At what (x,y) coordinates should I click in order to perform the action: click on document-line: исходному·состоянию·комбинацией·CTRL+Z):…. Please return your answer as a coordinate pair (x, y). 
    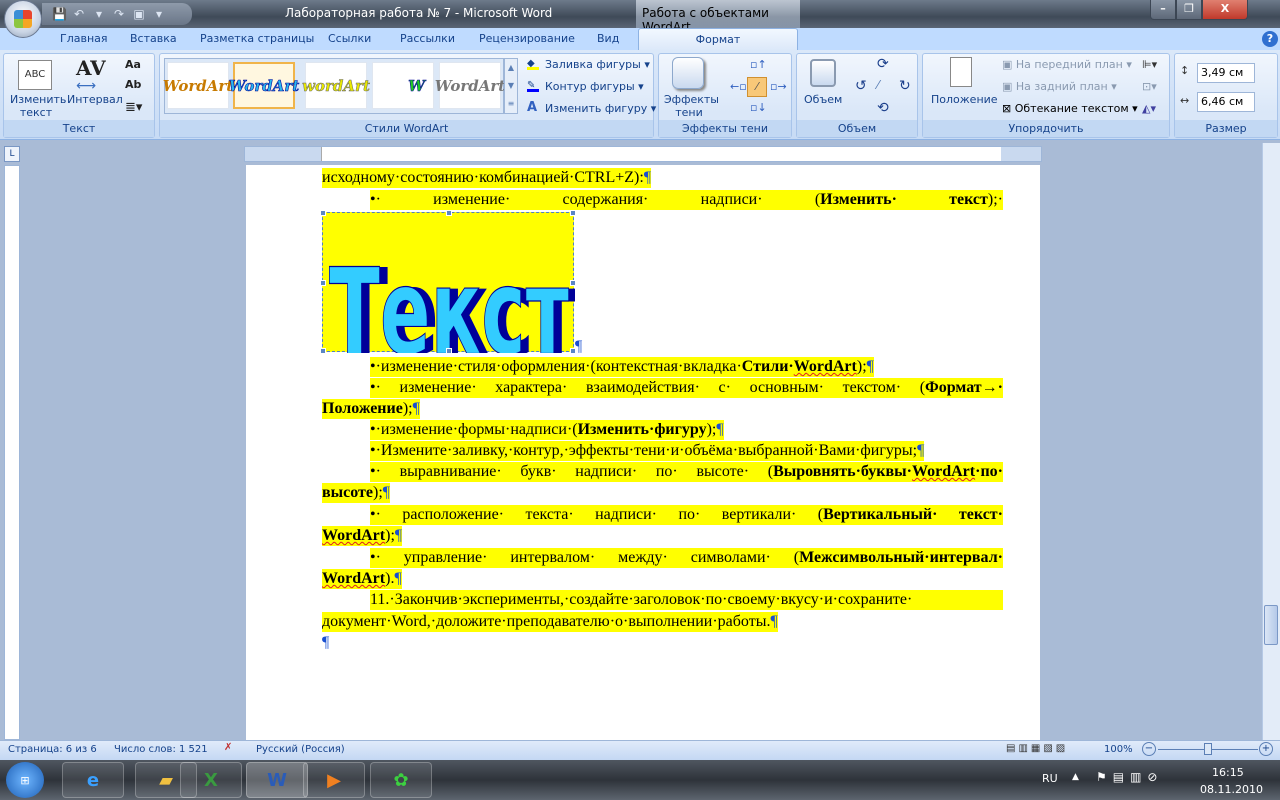
    Looking at the image, I should click on (487, 178).